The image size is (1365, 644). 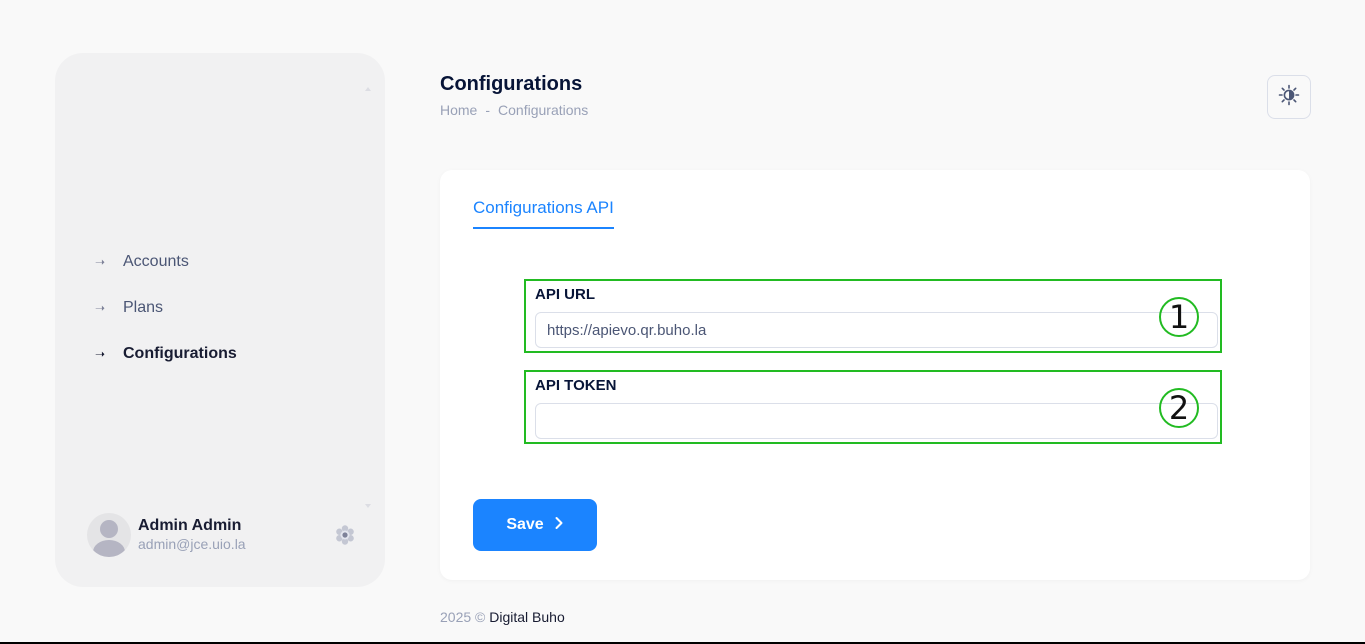 I want to click on sun-icon, so click(x=1289, y=97).